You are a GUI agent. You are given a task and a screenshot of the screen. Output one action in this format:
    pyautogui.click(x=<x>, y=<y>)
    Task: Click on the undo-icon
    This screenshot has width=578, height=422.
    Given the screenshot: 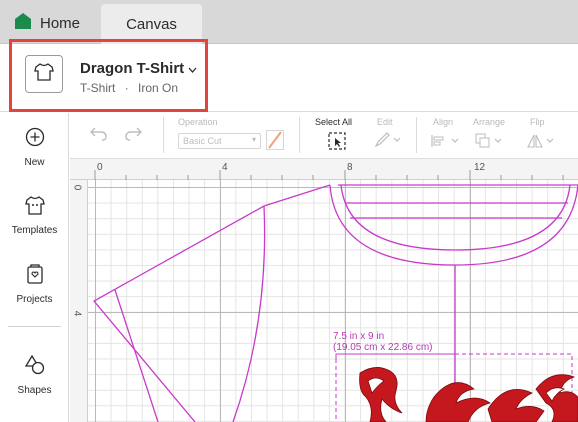 What is the action you would take?
    pyautogui.click(x=98, y=136)
    